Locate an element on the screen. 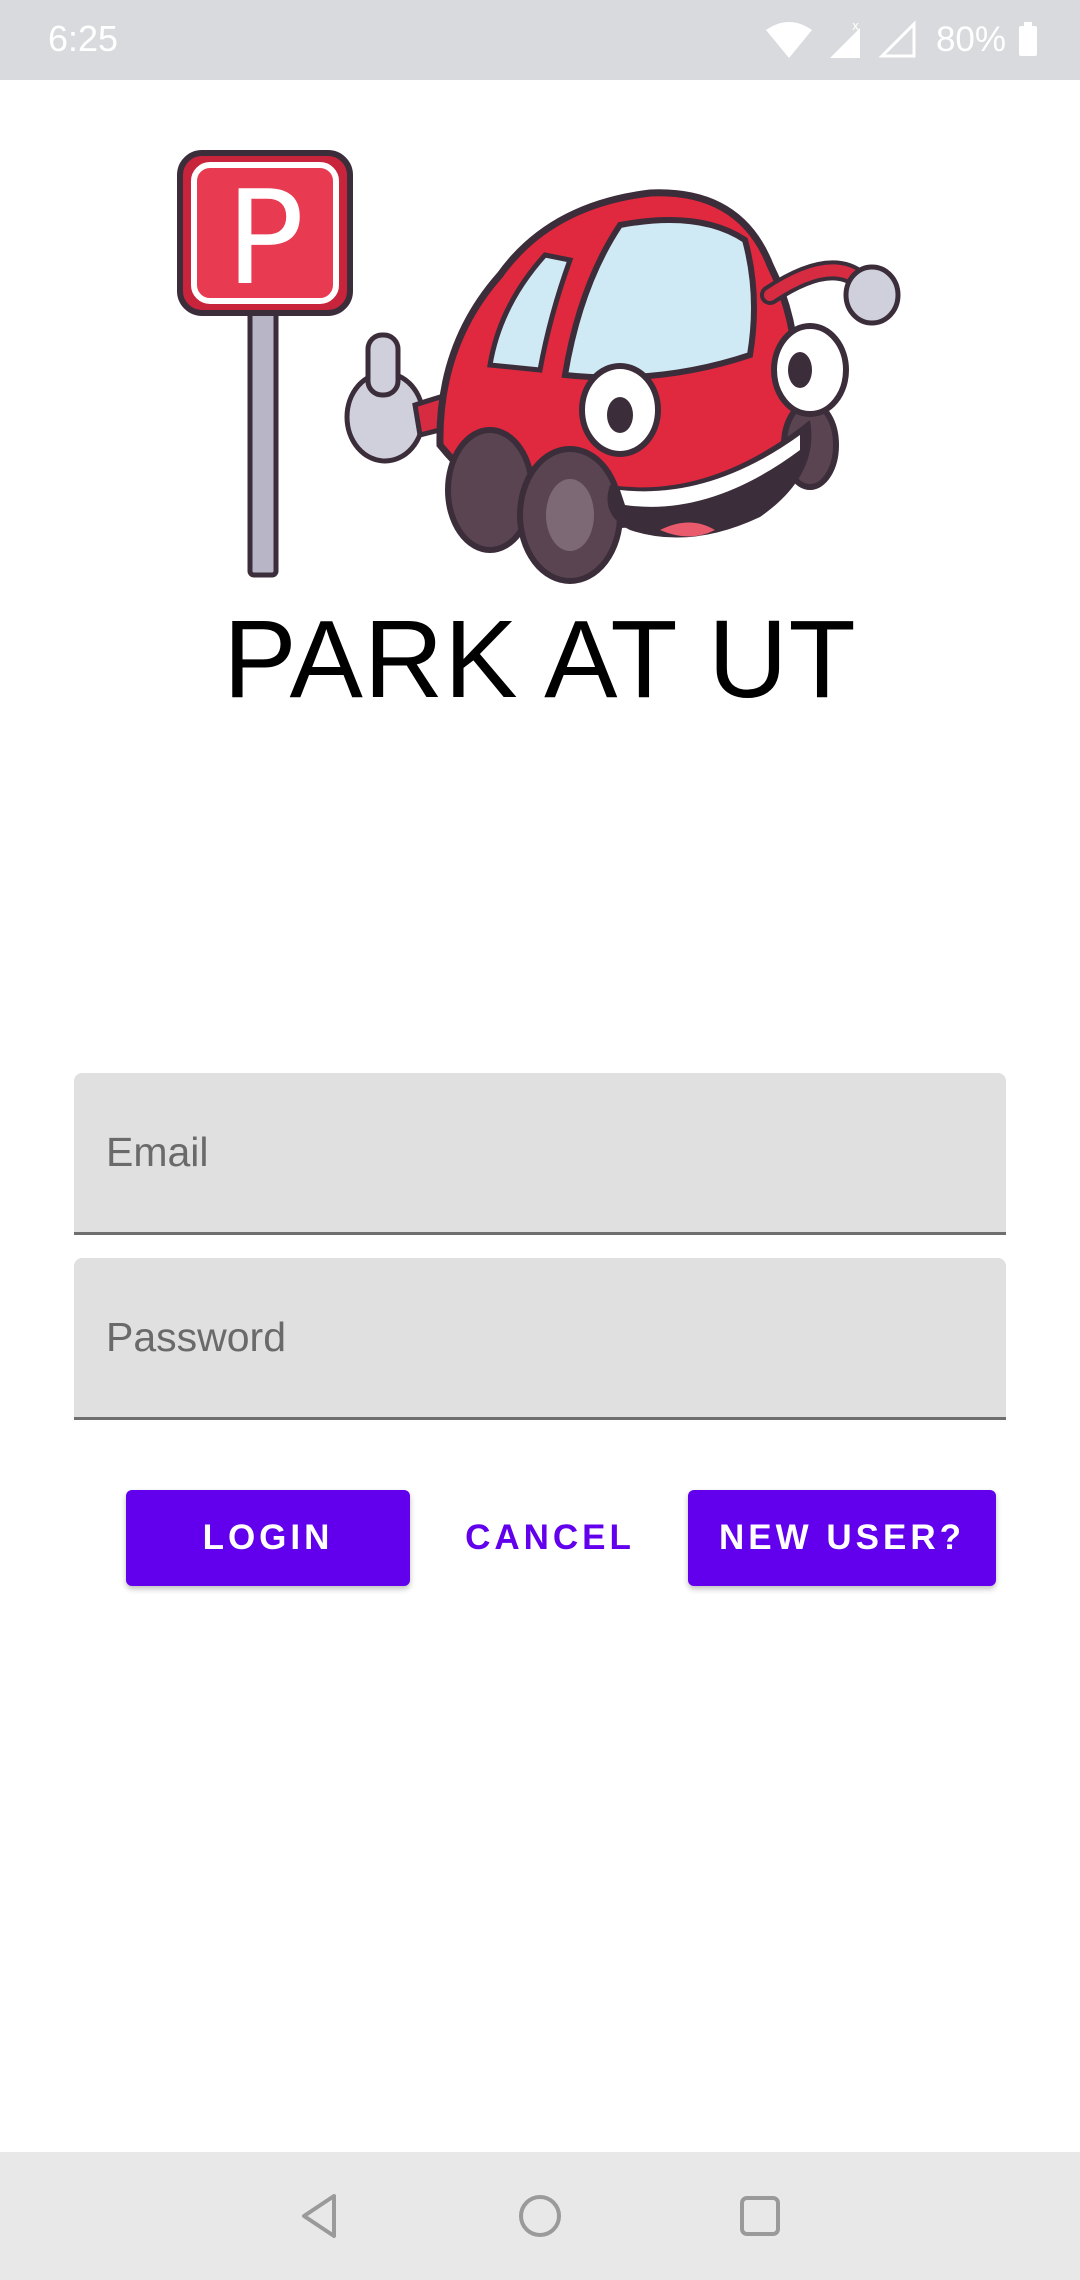 The height and width of the screenshot is (2280, 1080). email-field is located at coordinates (540, 1152).